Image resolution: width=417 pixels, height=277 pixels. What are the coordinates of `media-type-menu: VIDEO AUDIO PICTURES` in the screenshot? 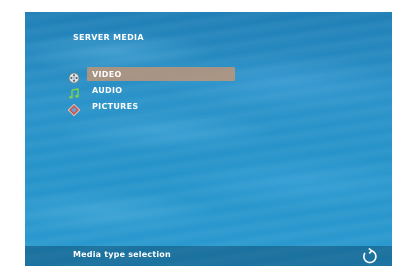 It's located at (152, 92).